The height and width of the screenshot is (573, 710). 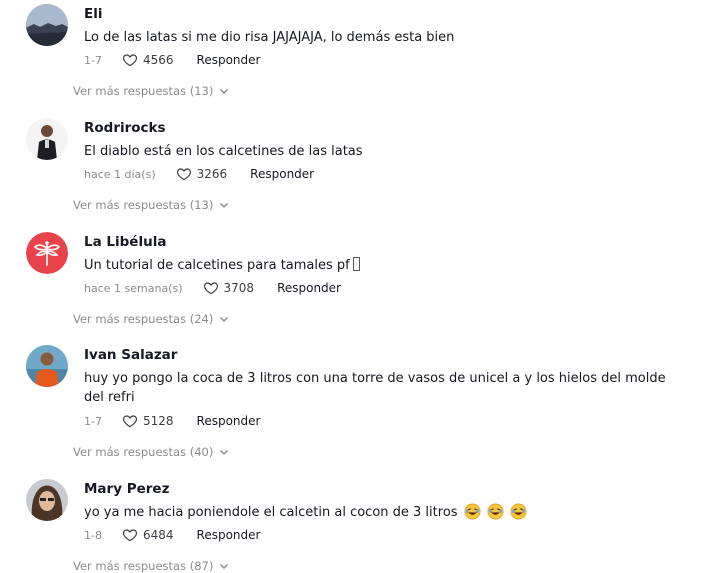 What do you see at coordinates (133, 288) in the screenshot?
I see `comment-date: hace 1 semana(s)` at bounding box center [133, 288].